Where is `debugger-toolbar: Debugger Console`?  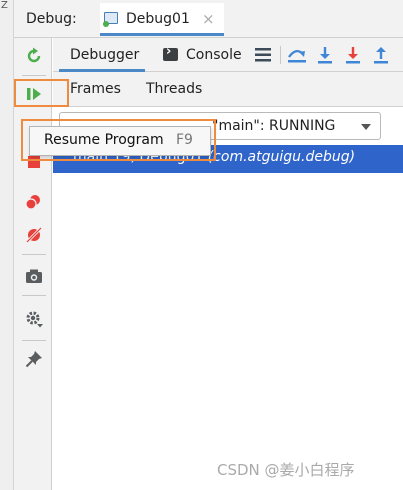 debugger-toolbar: Debugger Console is located at coordinates (228, 55).